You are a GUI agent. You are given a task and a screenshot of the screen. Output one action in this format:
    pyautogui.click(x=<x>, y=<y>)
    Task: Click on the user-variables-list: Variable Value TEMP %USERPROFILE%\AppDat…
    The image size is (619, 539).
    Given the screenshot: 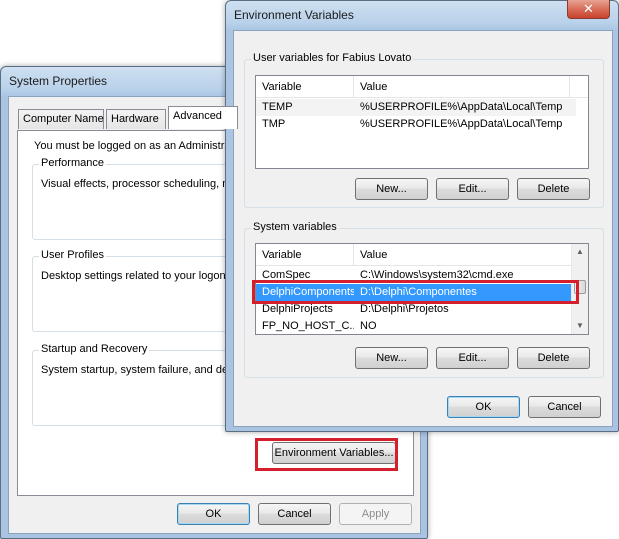 What is the action you would take?
    pyautogui.click(x=422, y=122)
    